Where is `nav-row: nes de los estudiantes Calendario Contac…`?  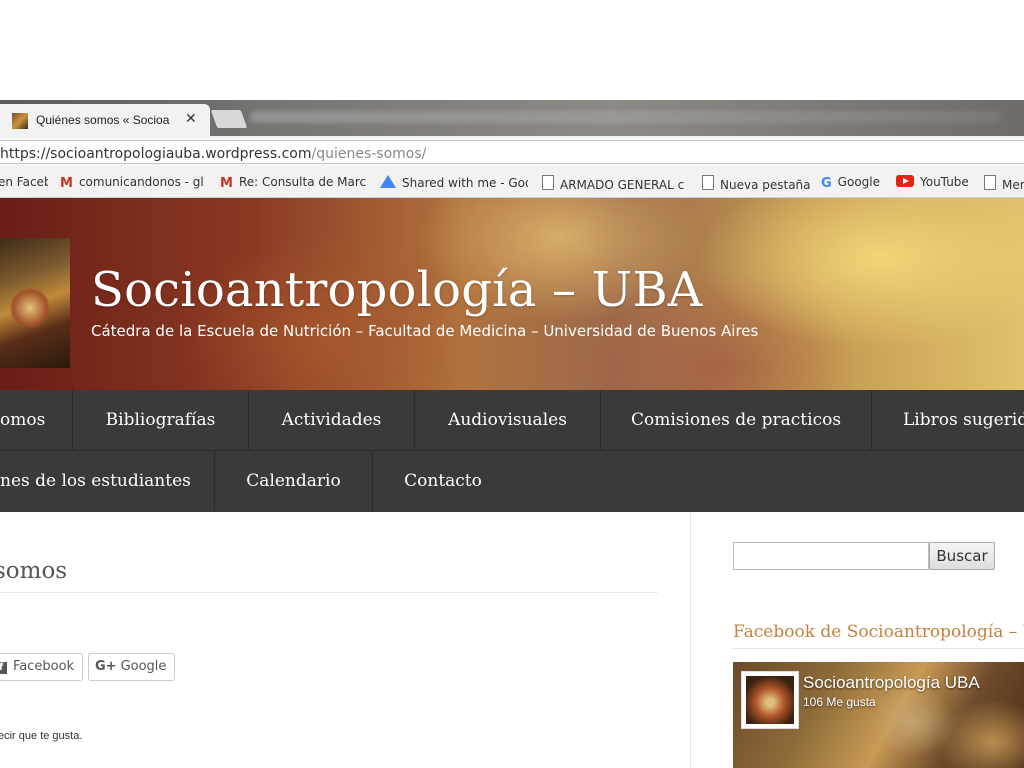
nav-row: nes de los estudiantes Calendario Contac… is located at coordinates (512, 481).